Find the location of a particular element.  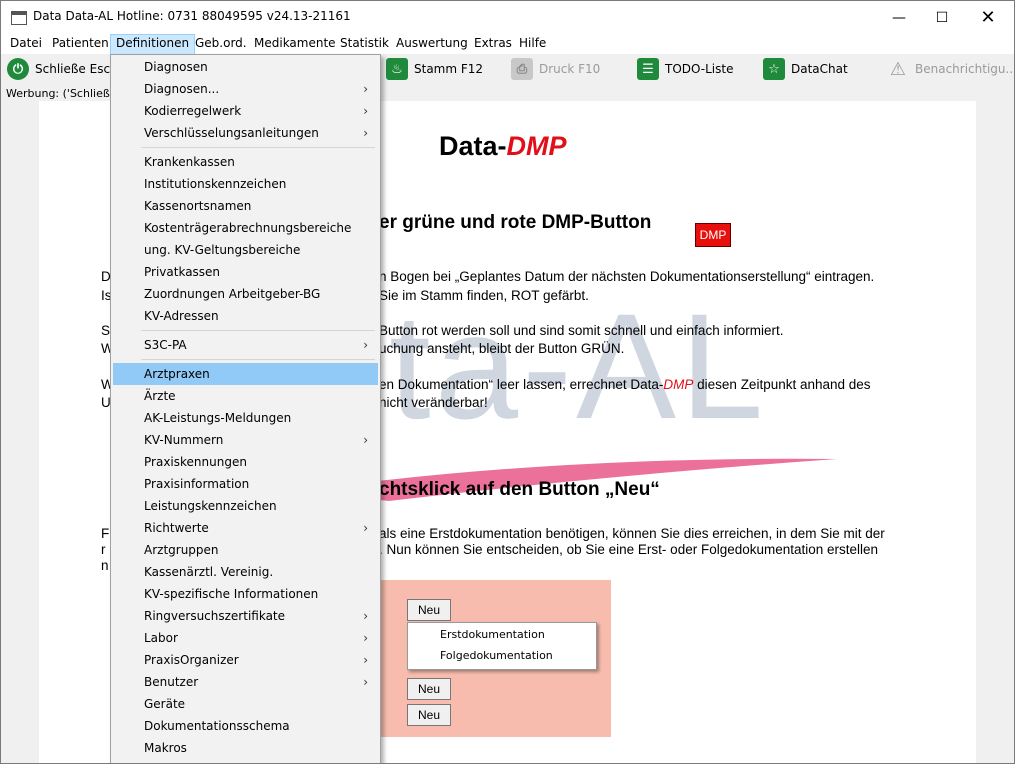

menuitem-aerzte: Ärzte is located at coordinates (245, 396).